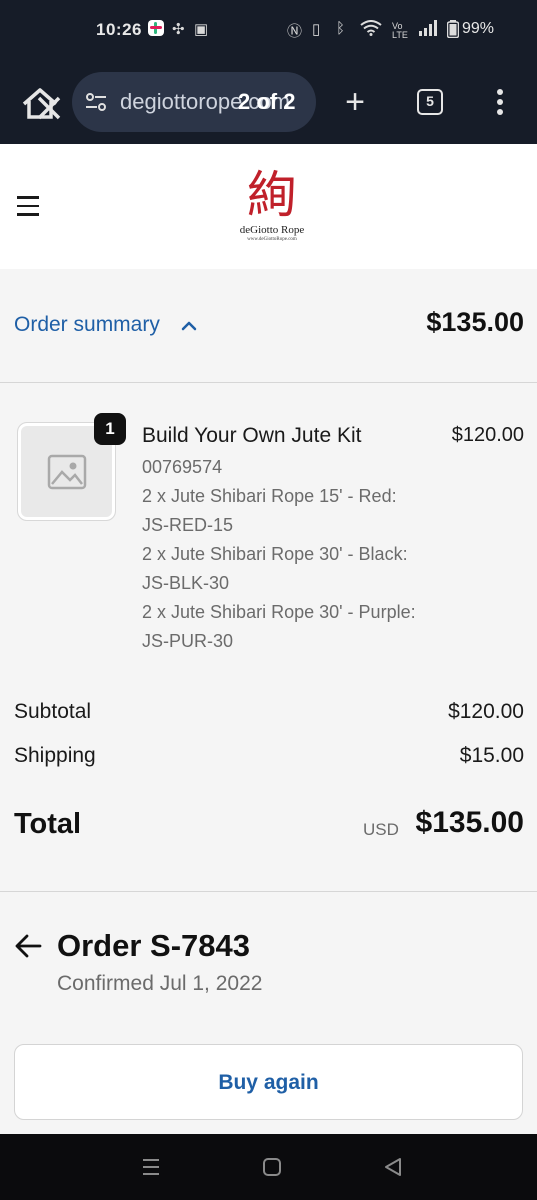 The width and height of the screenshot is (537, 1200). Describe the element at coordinates (400, 30) in the screenshot. I see `volte-icon: Vo LTE` at that location.